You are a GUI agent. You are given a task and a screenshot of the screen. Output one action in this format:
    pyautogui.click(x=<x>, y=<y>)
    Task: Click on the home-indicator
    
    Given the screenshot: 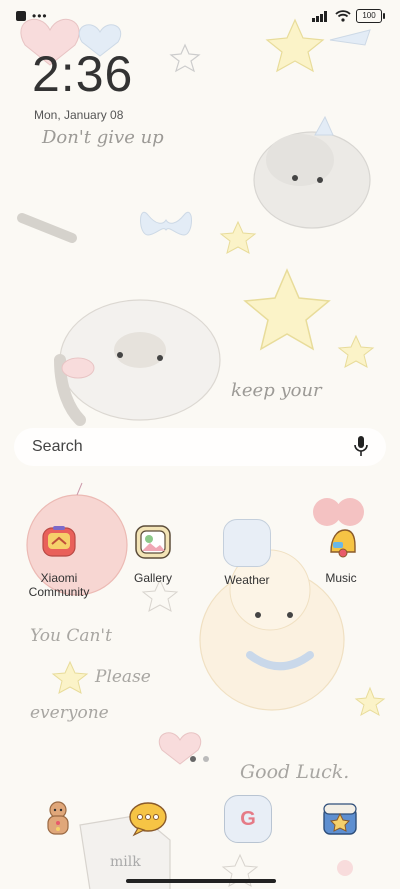 What is the action you would take?
    pyautogui.click(x=201, y=881)
    